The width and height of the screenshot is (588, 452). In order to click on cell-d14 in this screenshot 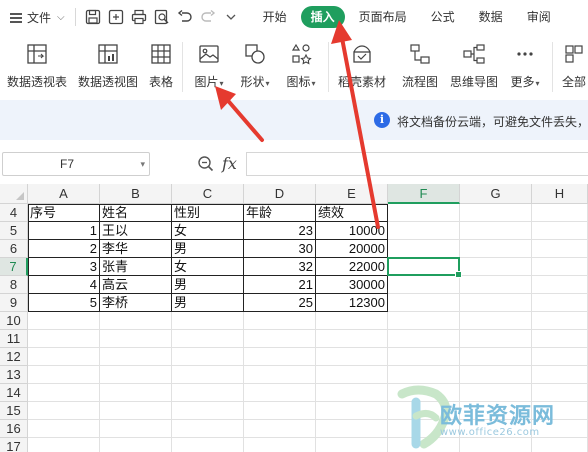, I will do `click(280, 393)`.